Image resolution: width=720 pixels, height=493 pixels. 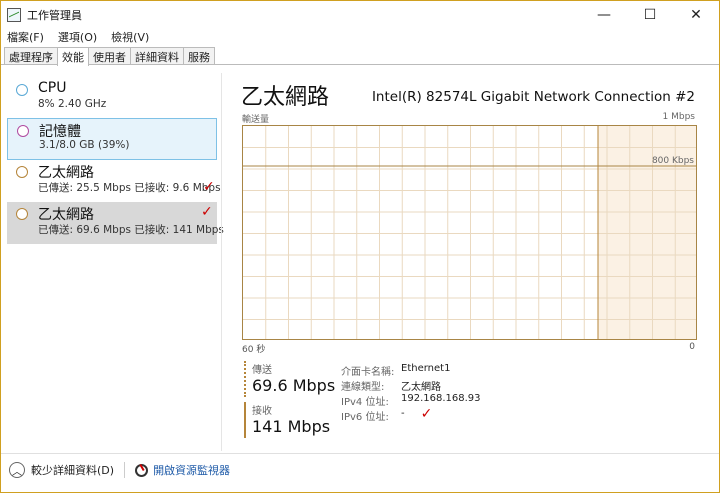 What do you see at coordinates (31, 56) in the screenshot?
I see `tab-processes: 處理程序` at bounding box center [31, 56].